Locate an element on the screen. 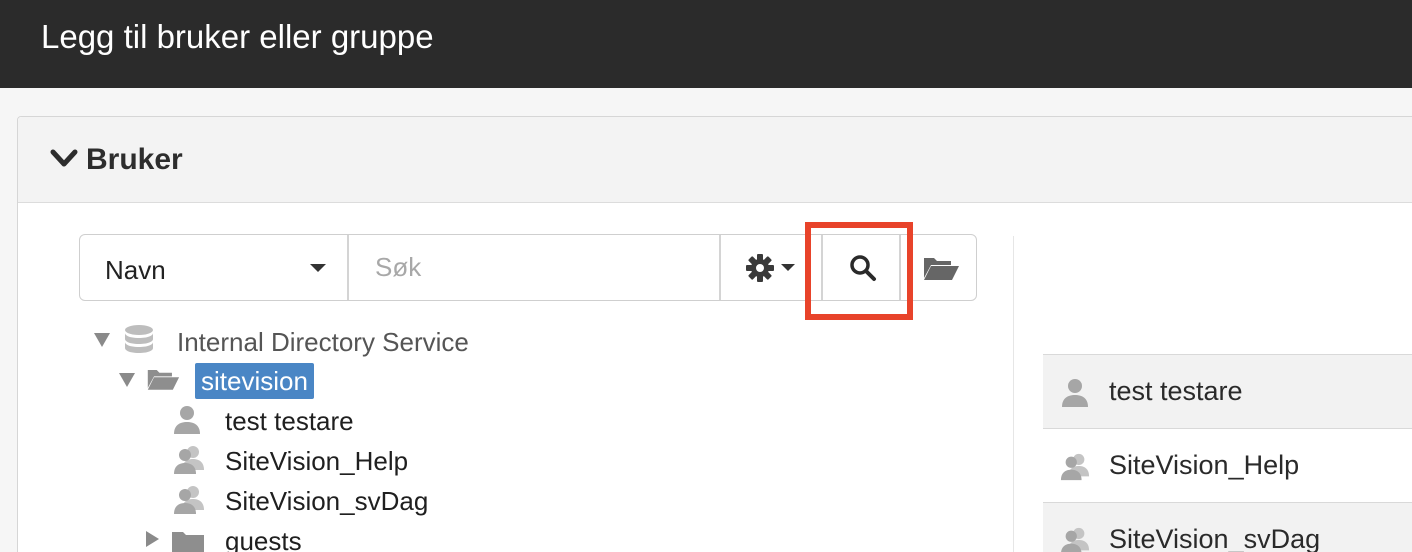 Image resolution: width=1412 pixels, height=552 pixels. column-divider is located at coordinates (1013, 394).